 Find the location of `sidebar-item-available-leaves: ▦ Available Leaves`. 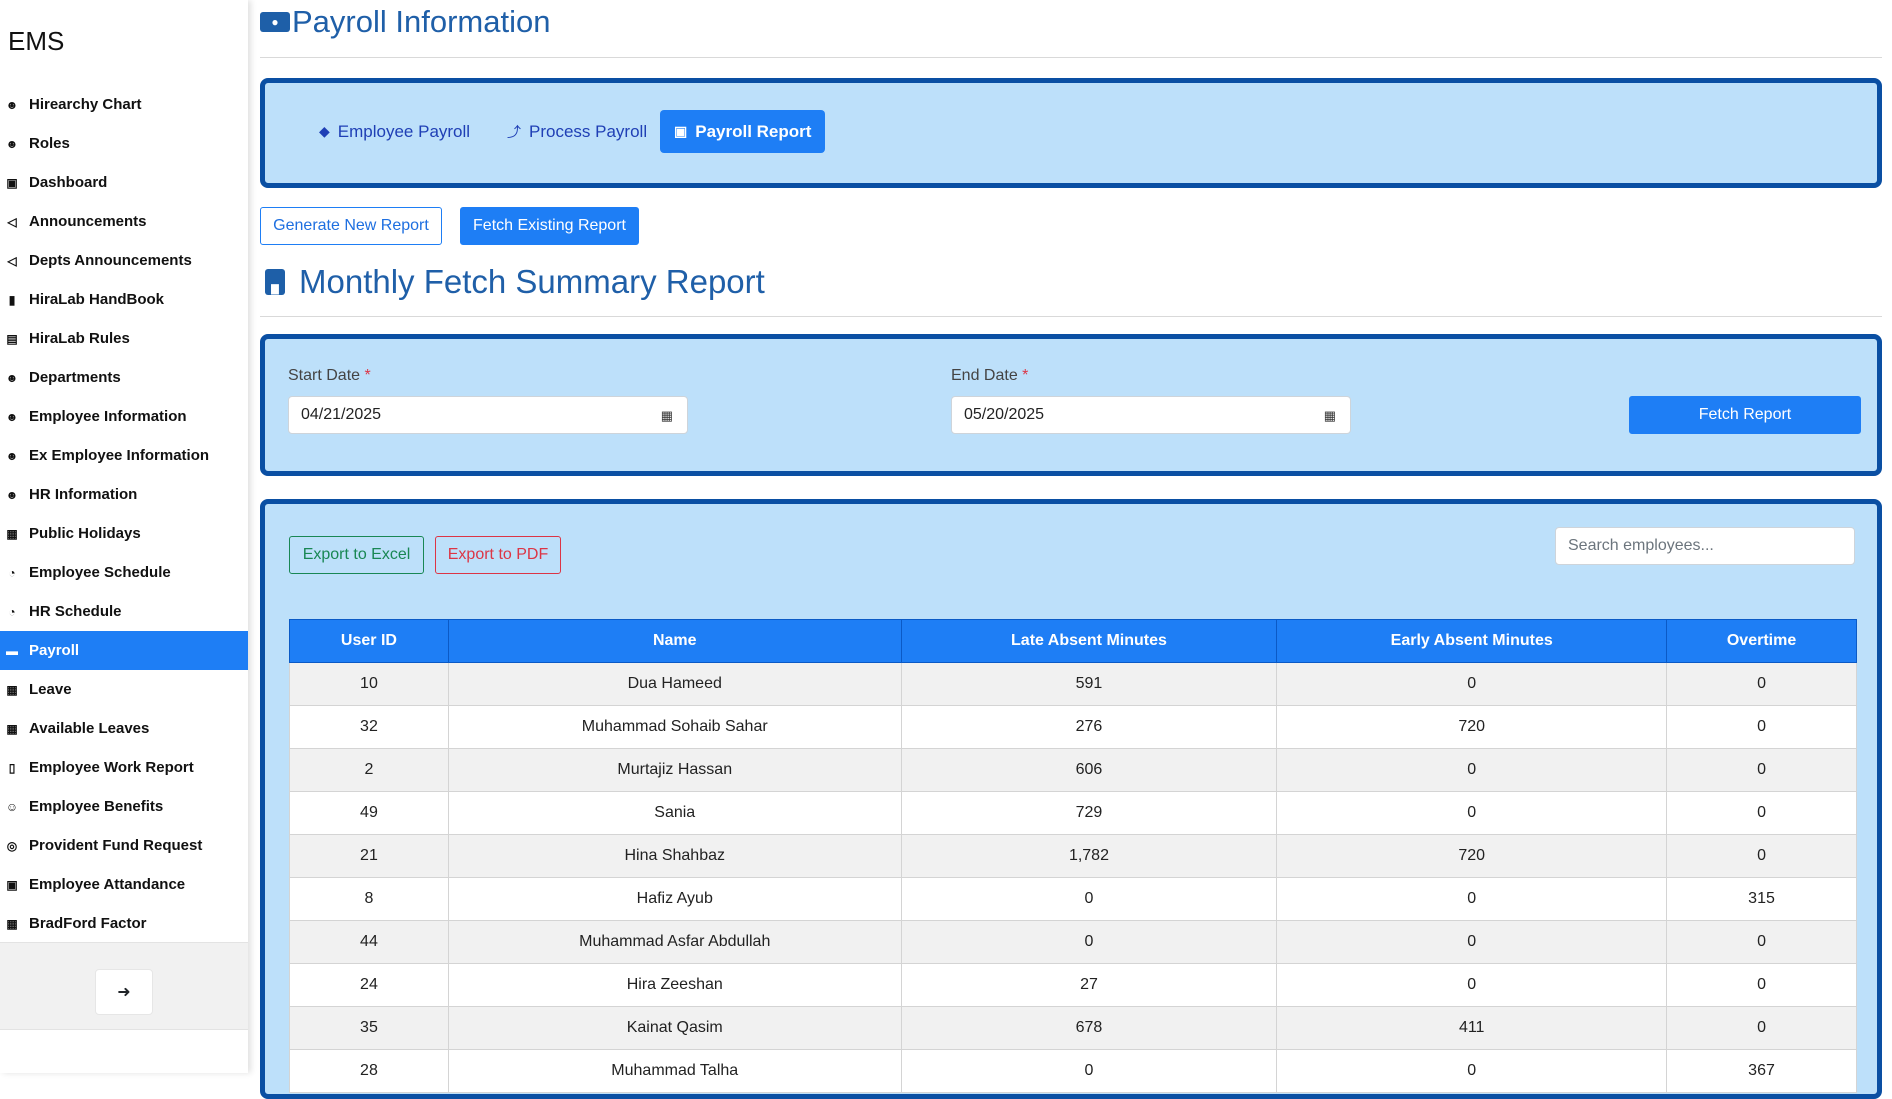

sidebar-item-available-leaves: ▦ Available Leaves is located at coordinates (124, 728).